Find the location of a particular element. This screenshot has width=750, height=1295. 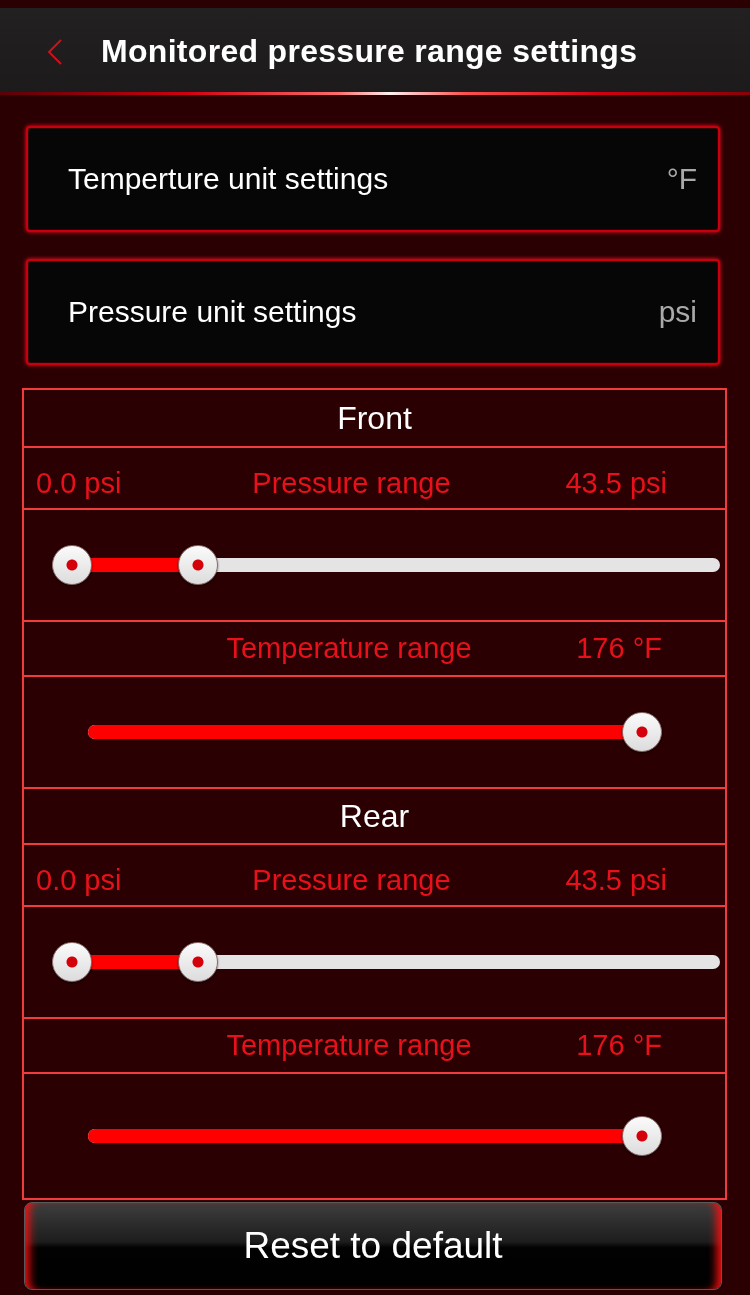

unit-setting-row: Pressure unit settings psi is located at coordinates (373, 312).